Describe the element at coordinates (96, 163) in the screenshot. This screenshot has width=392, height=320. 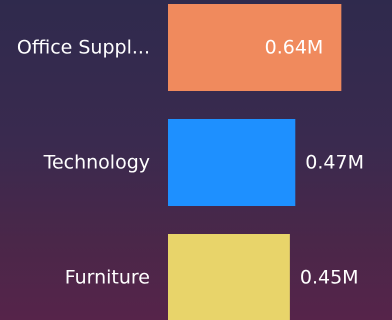
I see `category-label: Technology` at that location.